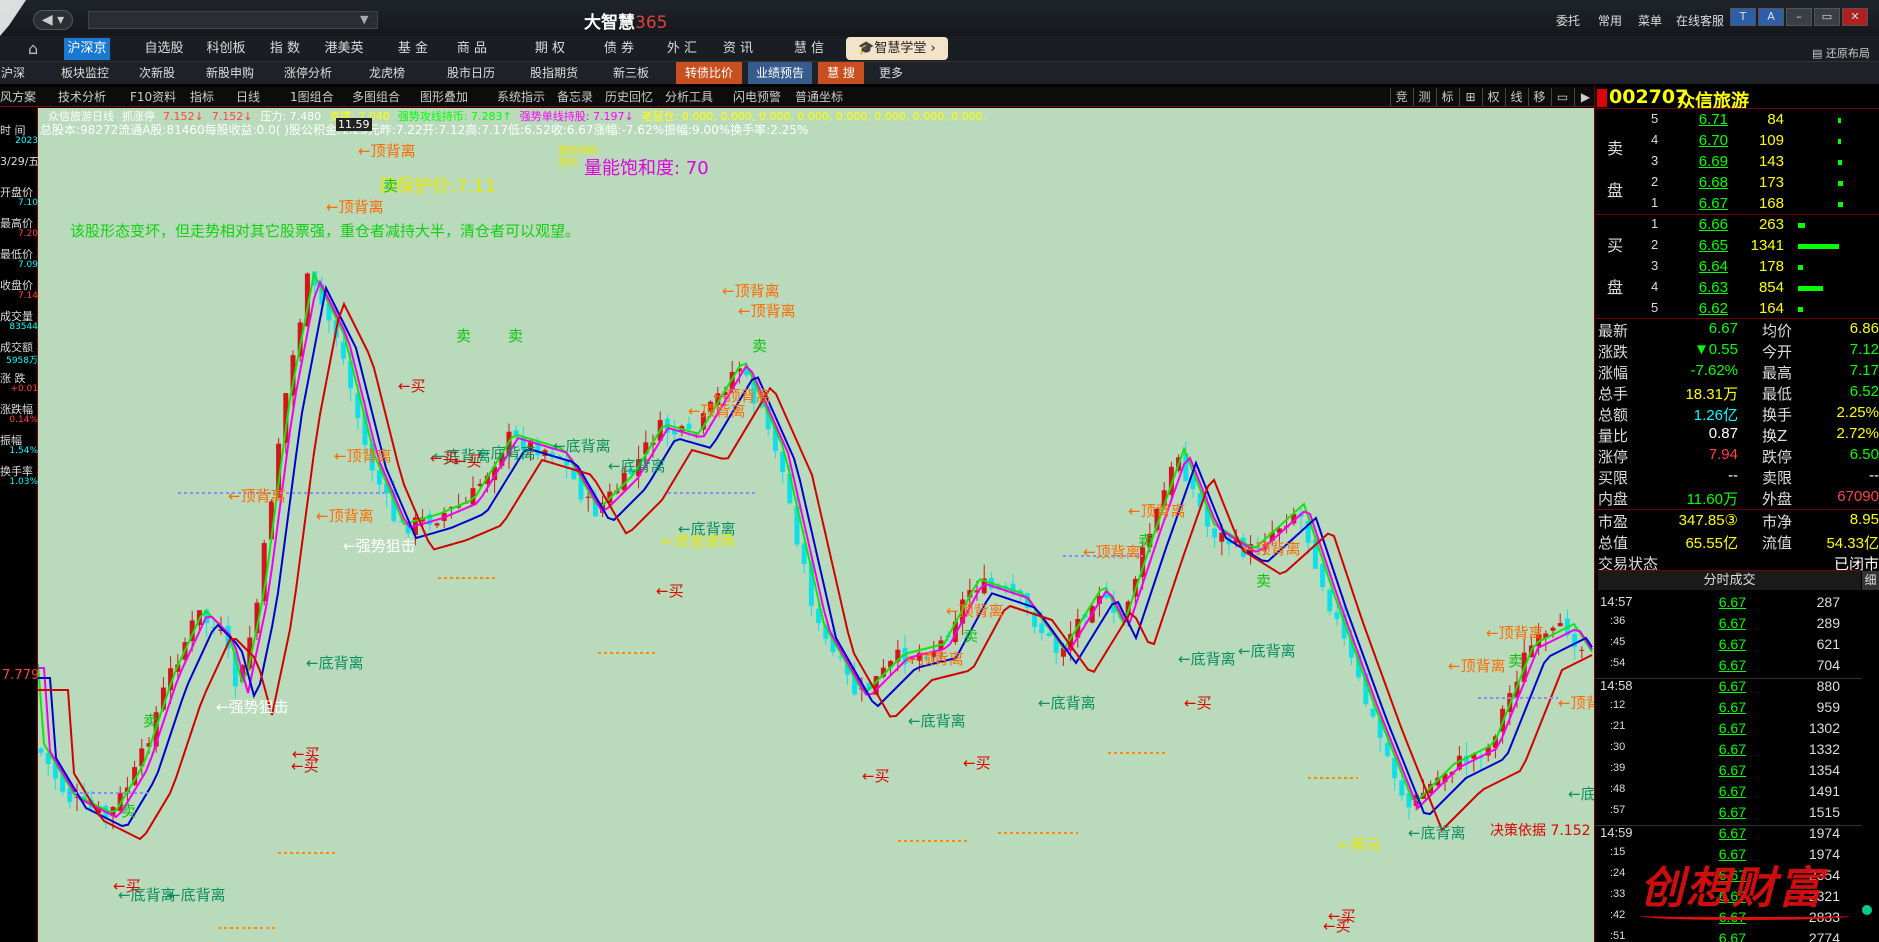 The height and width of the screenshot is (942, 1879). What do you see at coordinates (1562, 97) in the screenshot?
I see `toolbar-tool-7: ▭` at bounding box center [1562, 97].